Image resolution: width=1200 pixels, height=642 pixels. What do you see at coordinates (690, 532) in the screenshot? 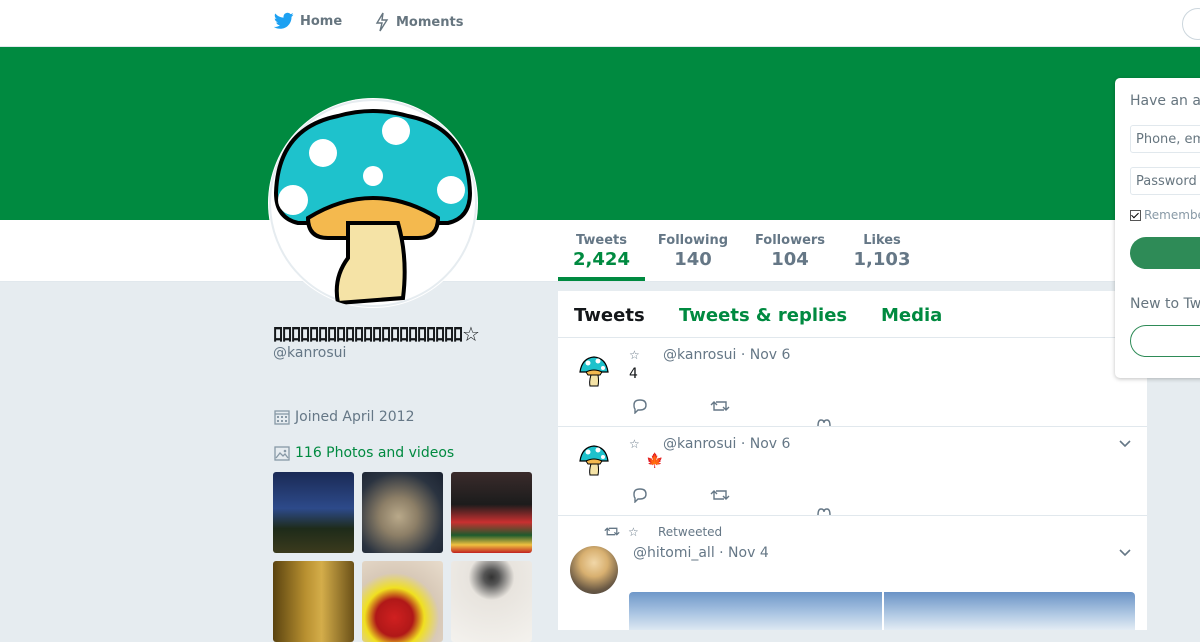
I see `retweeted-label: Retweeted` at bounding box center [690, 532].